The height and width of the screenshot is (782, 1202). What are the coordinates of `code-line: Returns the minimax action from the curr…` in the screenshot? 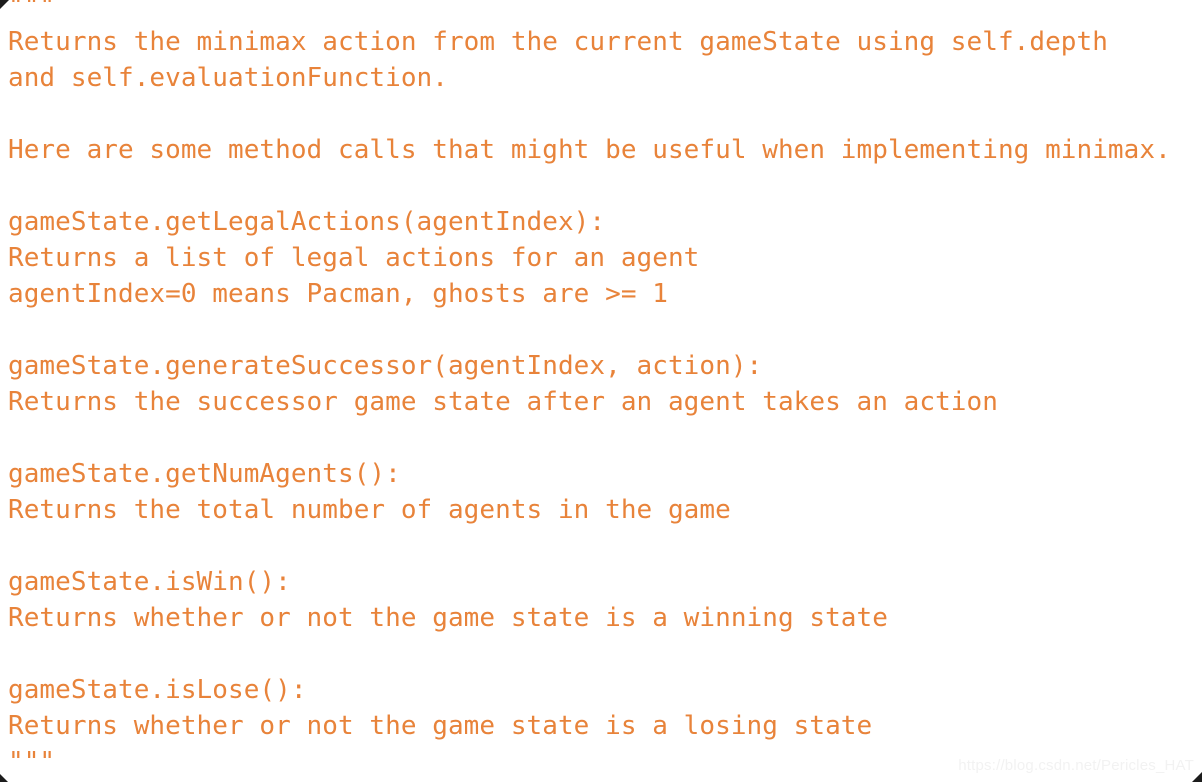 It's located at (558, 42).